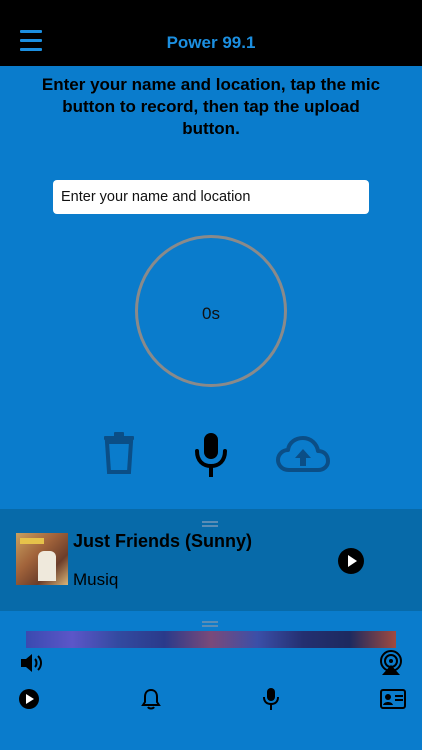  What do you see at coordinates (119, 455) in the screenshot?
I see `trash-icon` at bounding box center [119, 455].